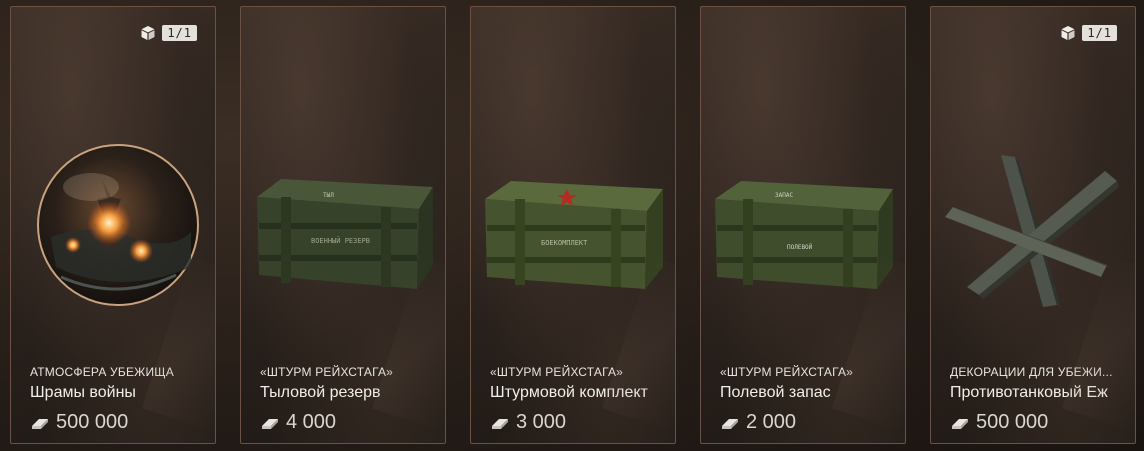  I want to click on item-price: 3 000, so click(528, 422).